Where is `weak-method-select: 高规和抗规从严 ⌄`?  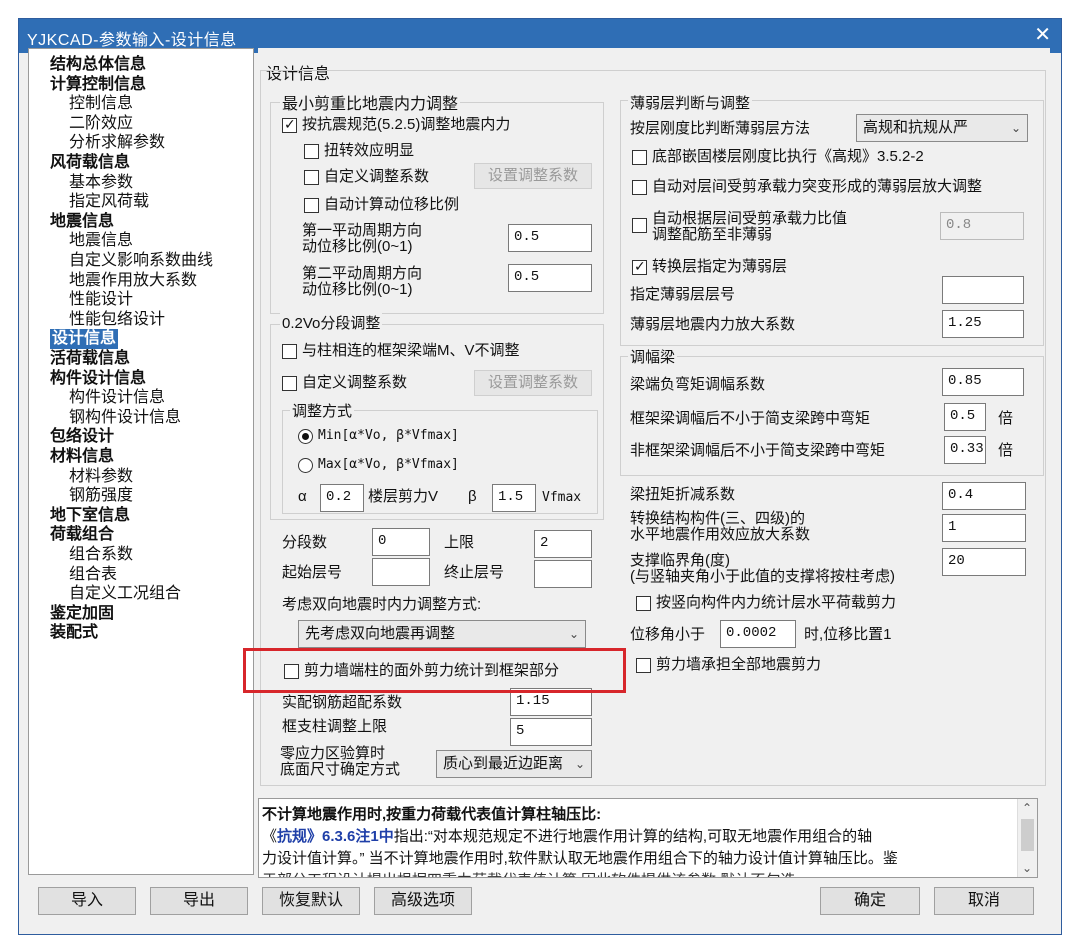 weak-method-select: 高规和抗规从严 ⌄ is located at coordinates (942, 128).